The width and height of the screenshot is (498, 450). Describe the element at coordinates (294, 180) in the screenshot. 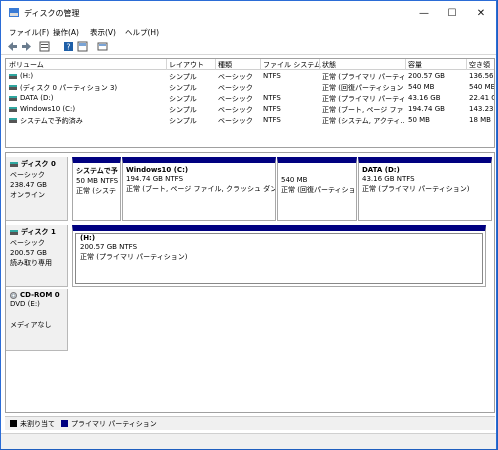

I see `partition-size: 540 MB` at that location.